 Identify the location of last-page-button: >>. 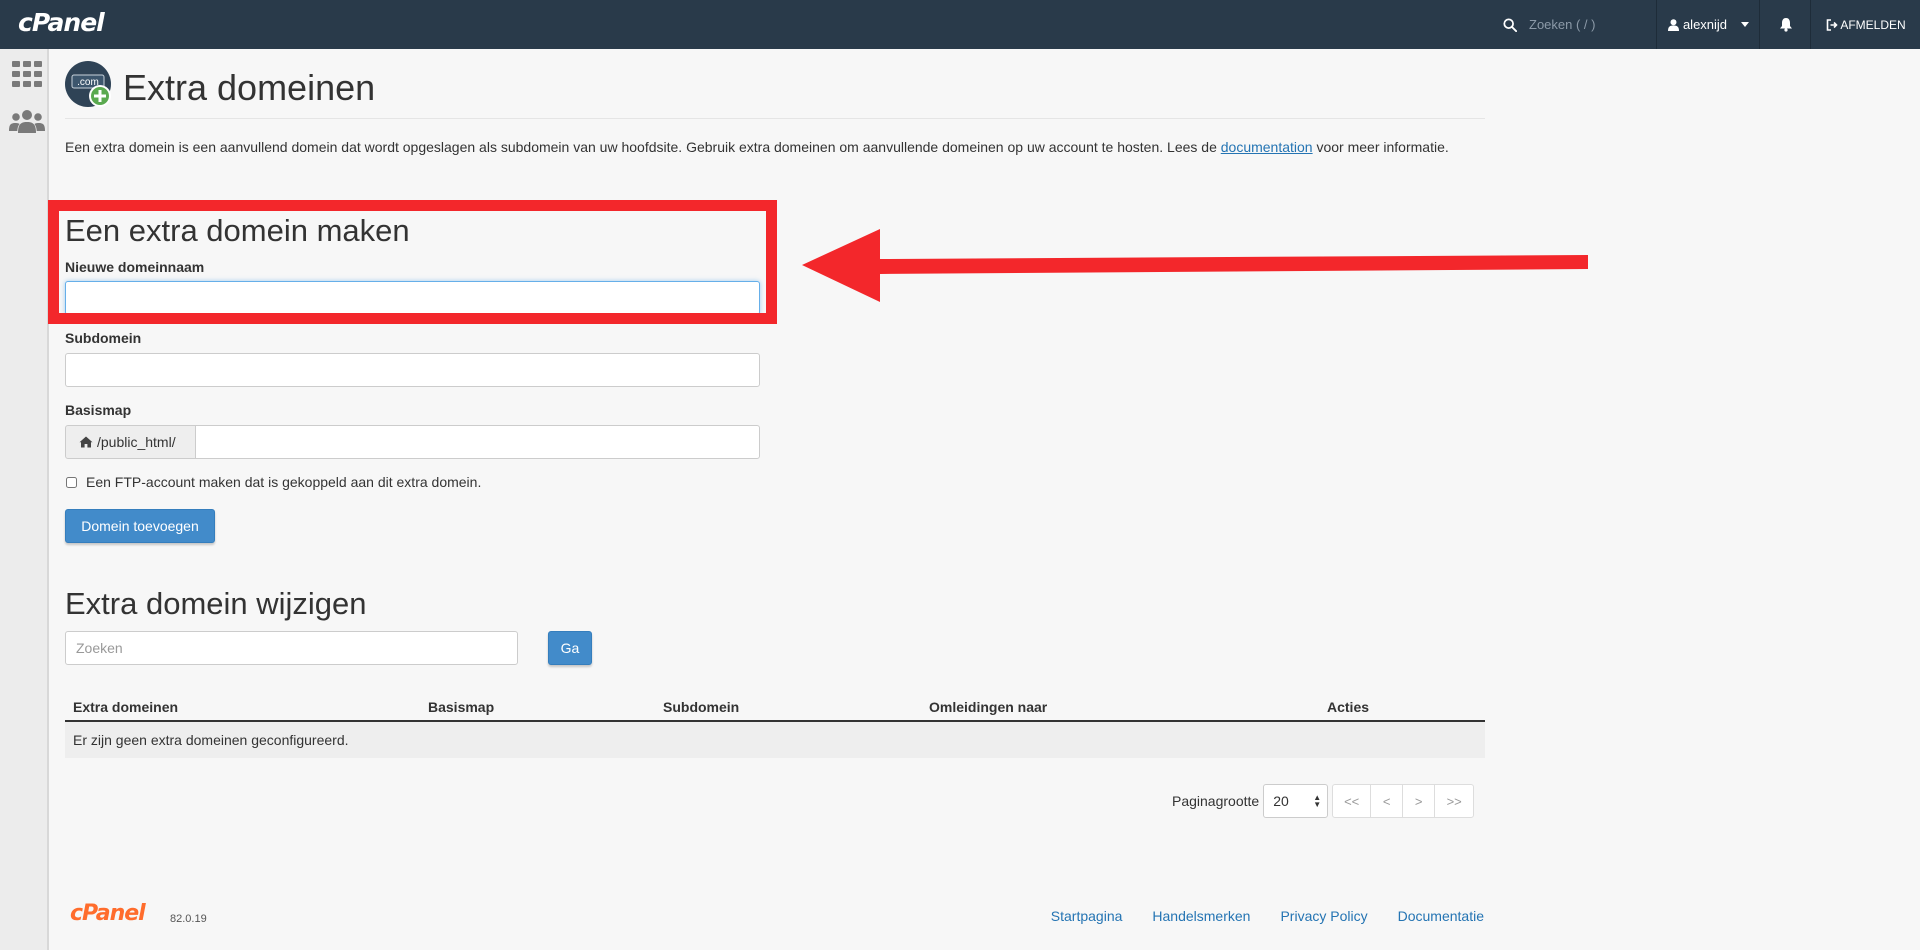
(1454, 801).